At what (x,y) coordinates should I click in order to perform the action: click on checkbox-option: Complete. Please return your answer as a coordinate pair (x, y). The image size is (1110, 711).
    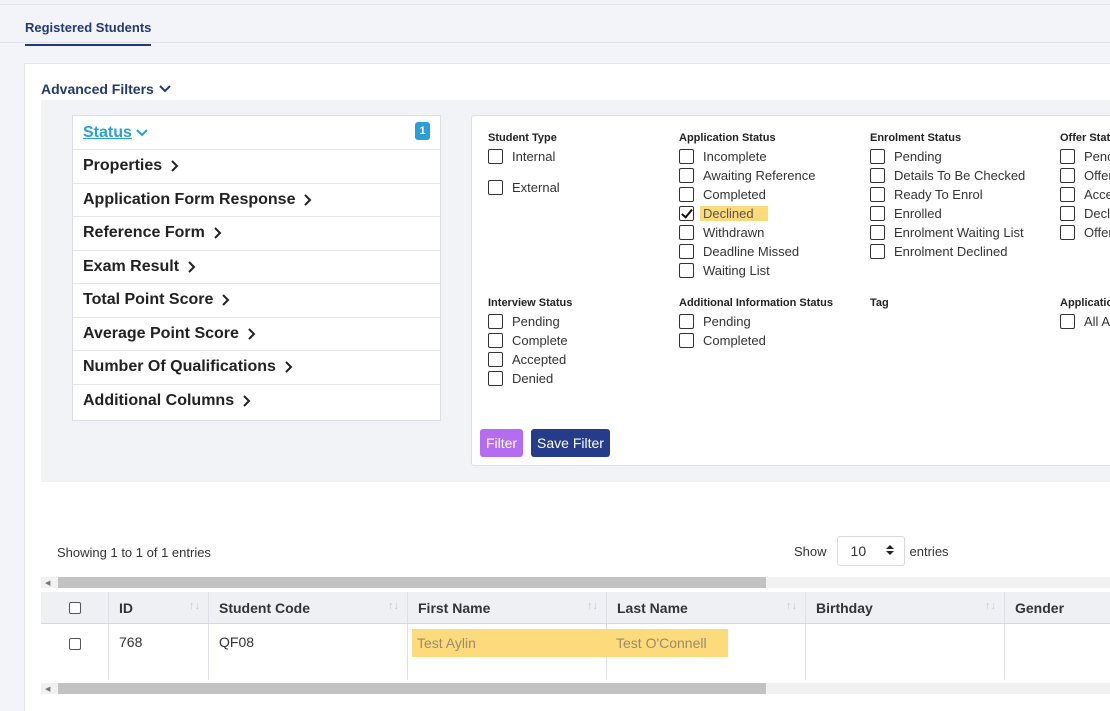
    Looking at the image, I should click on (530, 340).